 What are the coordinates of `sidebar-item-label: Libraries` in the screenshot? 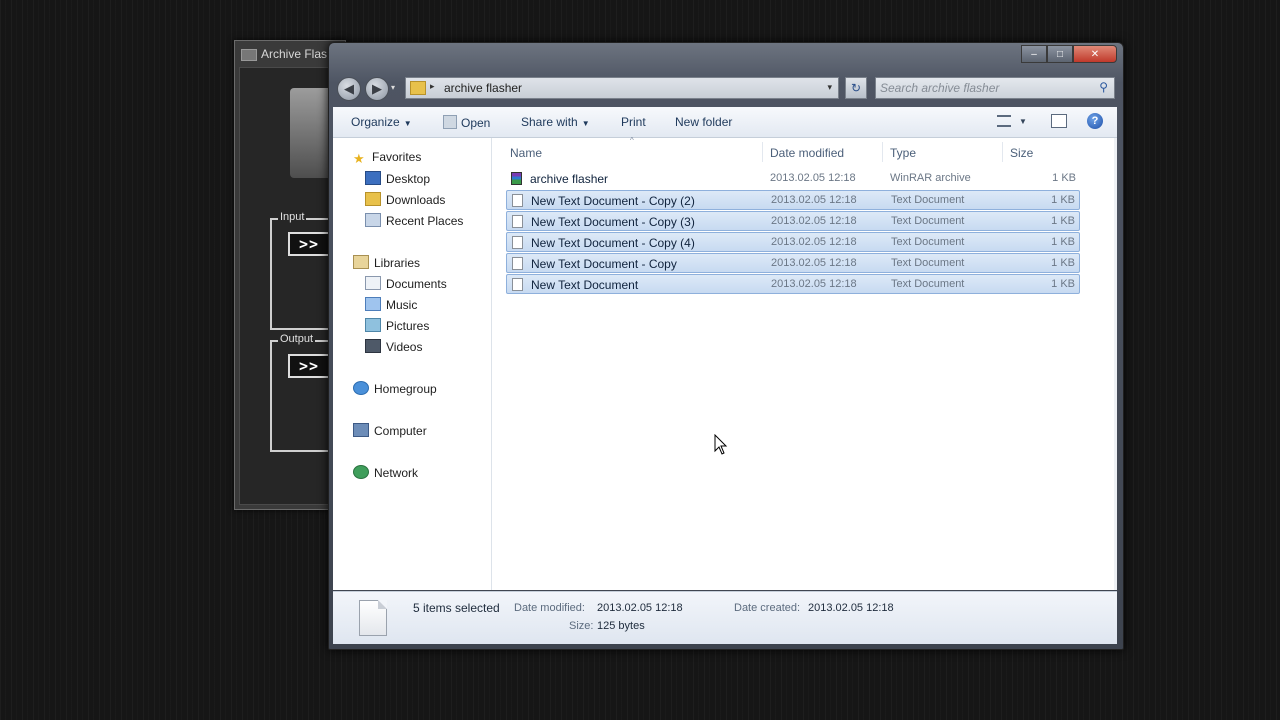 It's located at (397, 263).